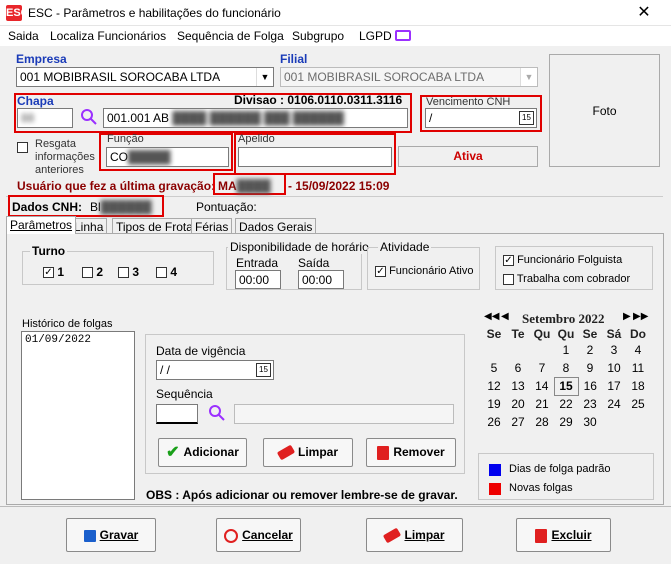 The width and height of the screenshot is (671, 564). I want to click on menu-saida: Saida, so click(23, 36).